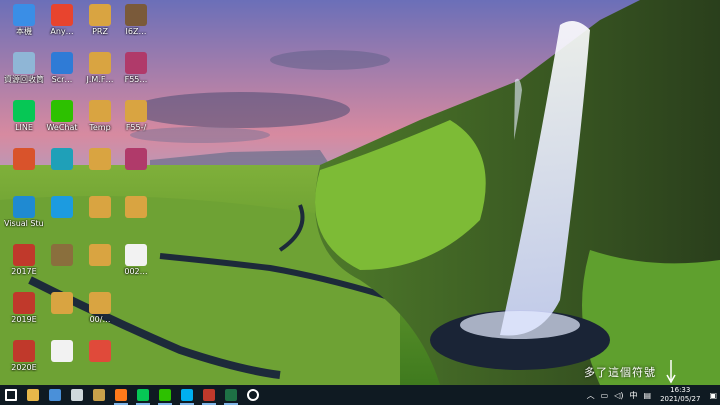  What do you see at coordinates (24, 31) in the screenshot?
I see `desktop-icon-label: 本機` at bounding box center [24, 31].